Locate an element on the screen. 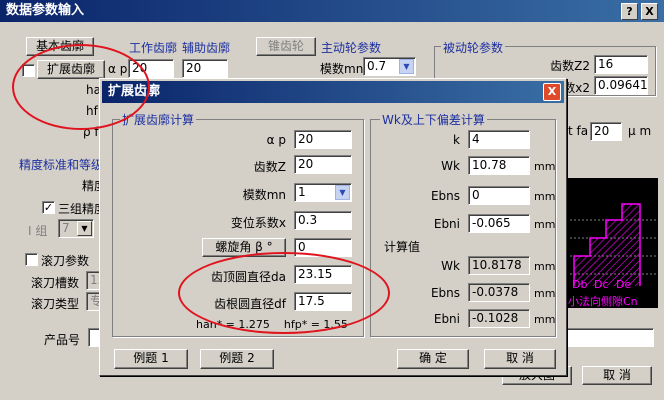 The image size is (664, 400). calc-ebni-value: -0.1028 is located at coordinates (499, 318).